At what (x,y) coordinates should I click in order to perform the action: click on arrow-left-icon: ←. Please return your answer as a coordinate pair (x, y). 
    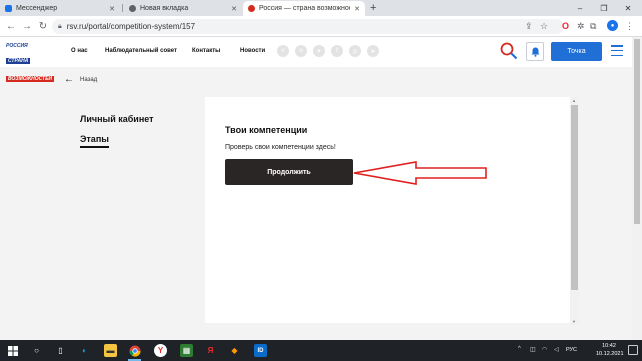
    Looking at the image, I should click on (69, 79).